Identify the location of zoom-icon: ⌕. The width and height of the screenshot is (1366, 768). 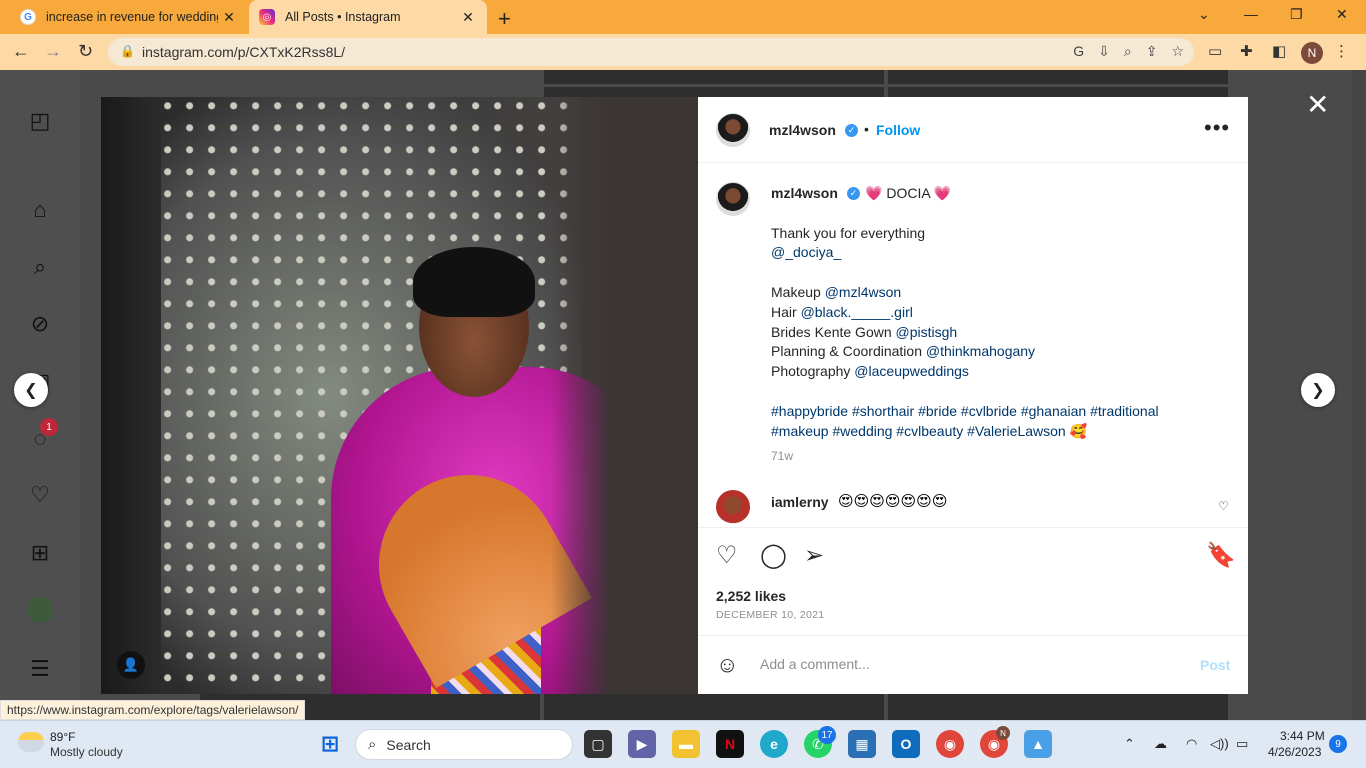
(1128, 51).